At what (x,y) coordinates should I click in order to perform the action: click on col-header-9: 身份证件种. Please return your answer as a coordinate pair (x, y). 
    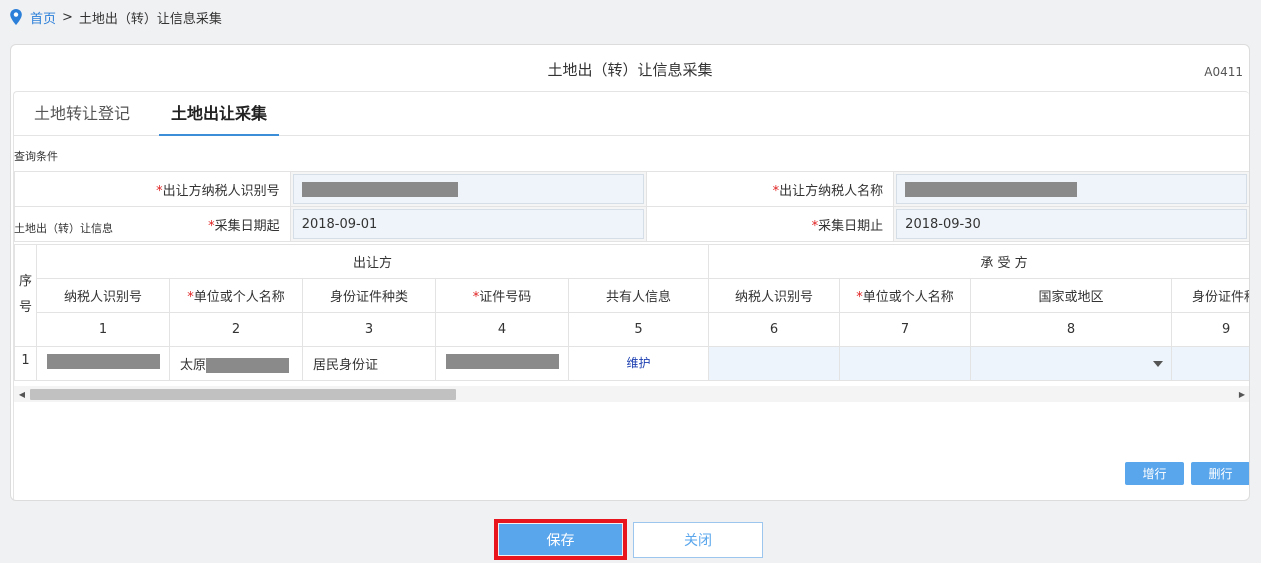
    Looking at the image, I should click on (1210, 295).